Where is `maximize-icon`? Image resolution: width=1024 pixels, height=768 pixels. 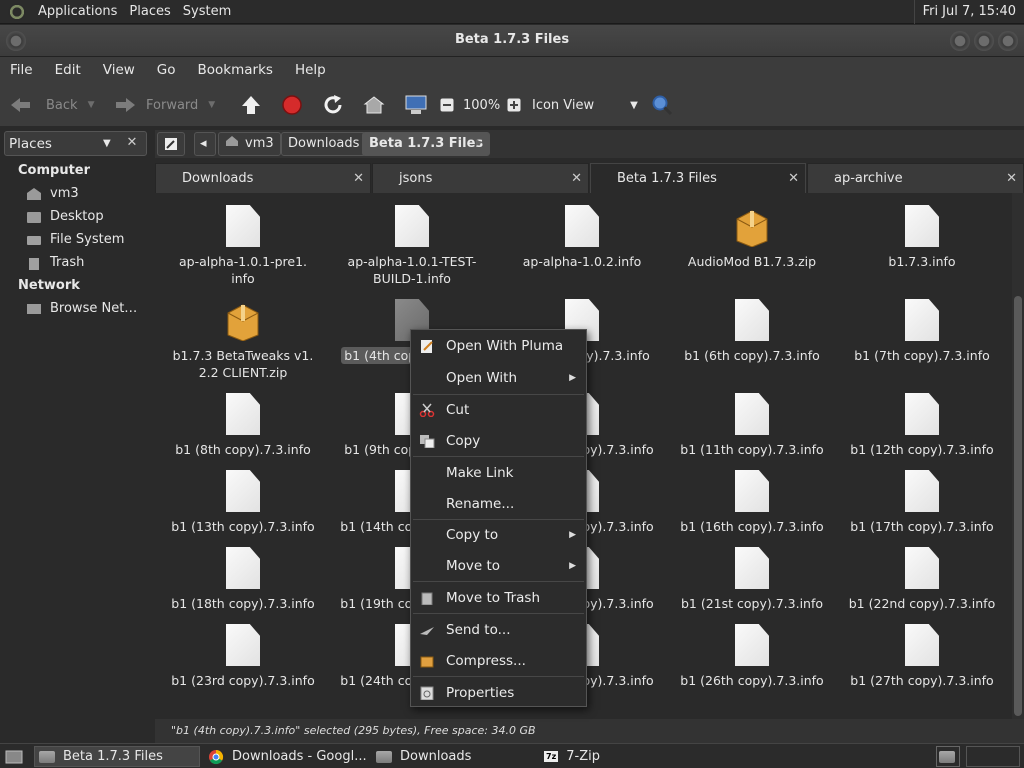
maximize-icon is located at coordinates (984, 41).